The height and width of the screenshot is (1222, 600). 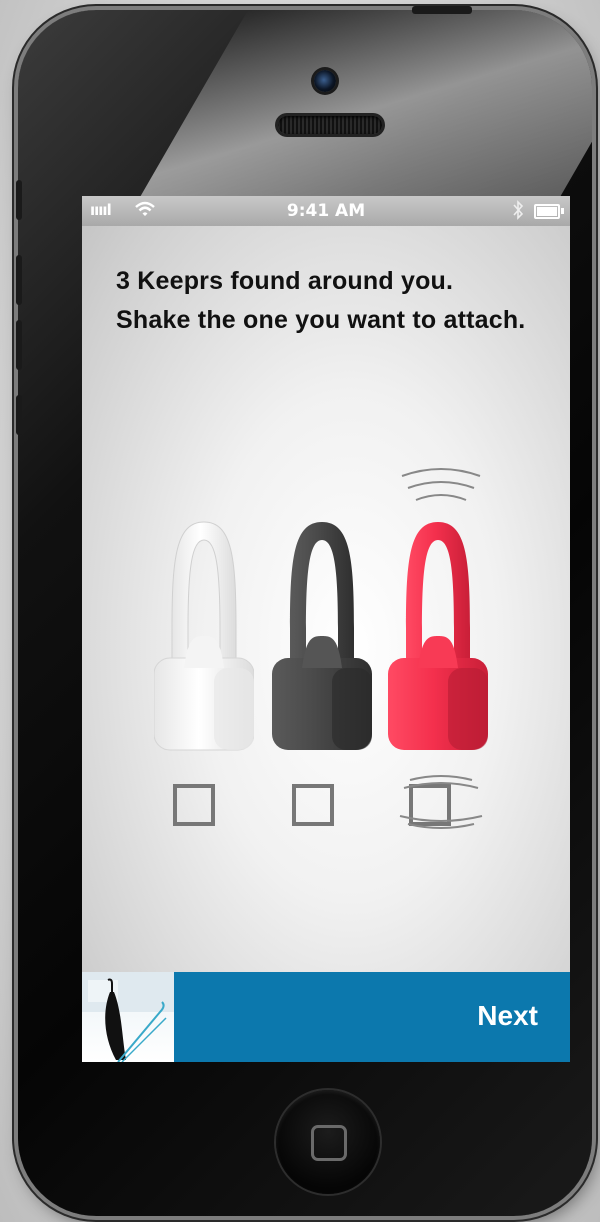 I want to click on front-camera, so click(x=325, y=81).